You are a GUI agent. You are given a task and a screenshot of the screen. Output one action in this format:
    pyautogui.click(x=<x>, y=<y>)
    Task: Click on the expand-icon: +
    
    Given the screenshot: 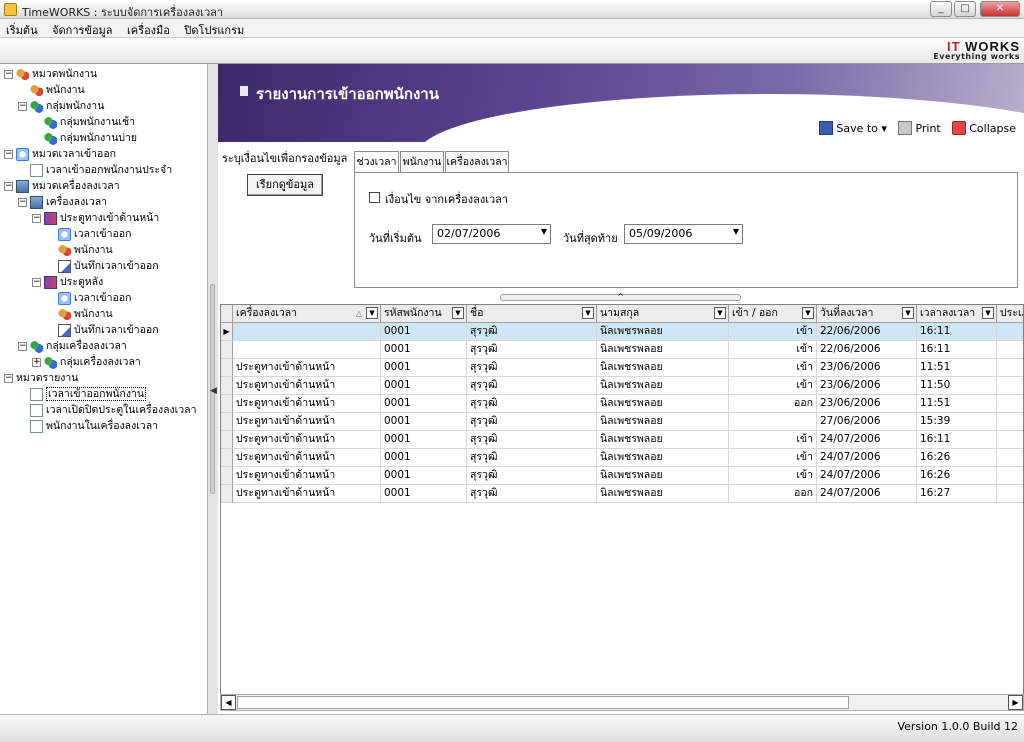 What is the action you would take?
    pyautogui.click(x=36, y=362)
    